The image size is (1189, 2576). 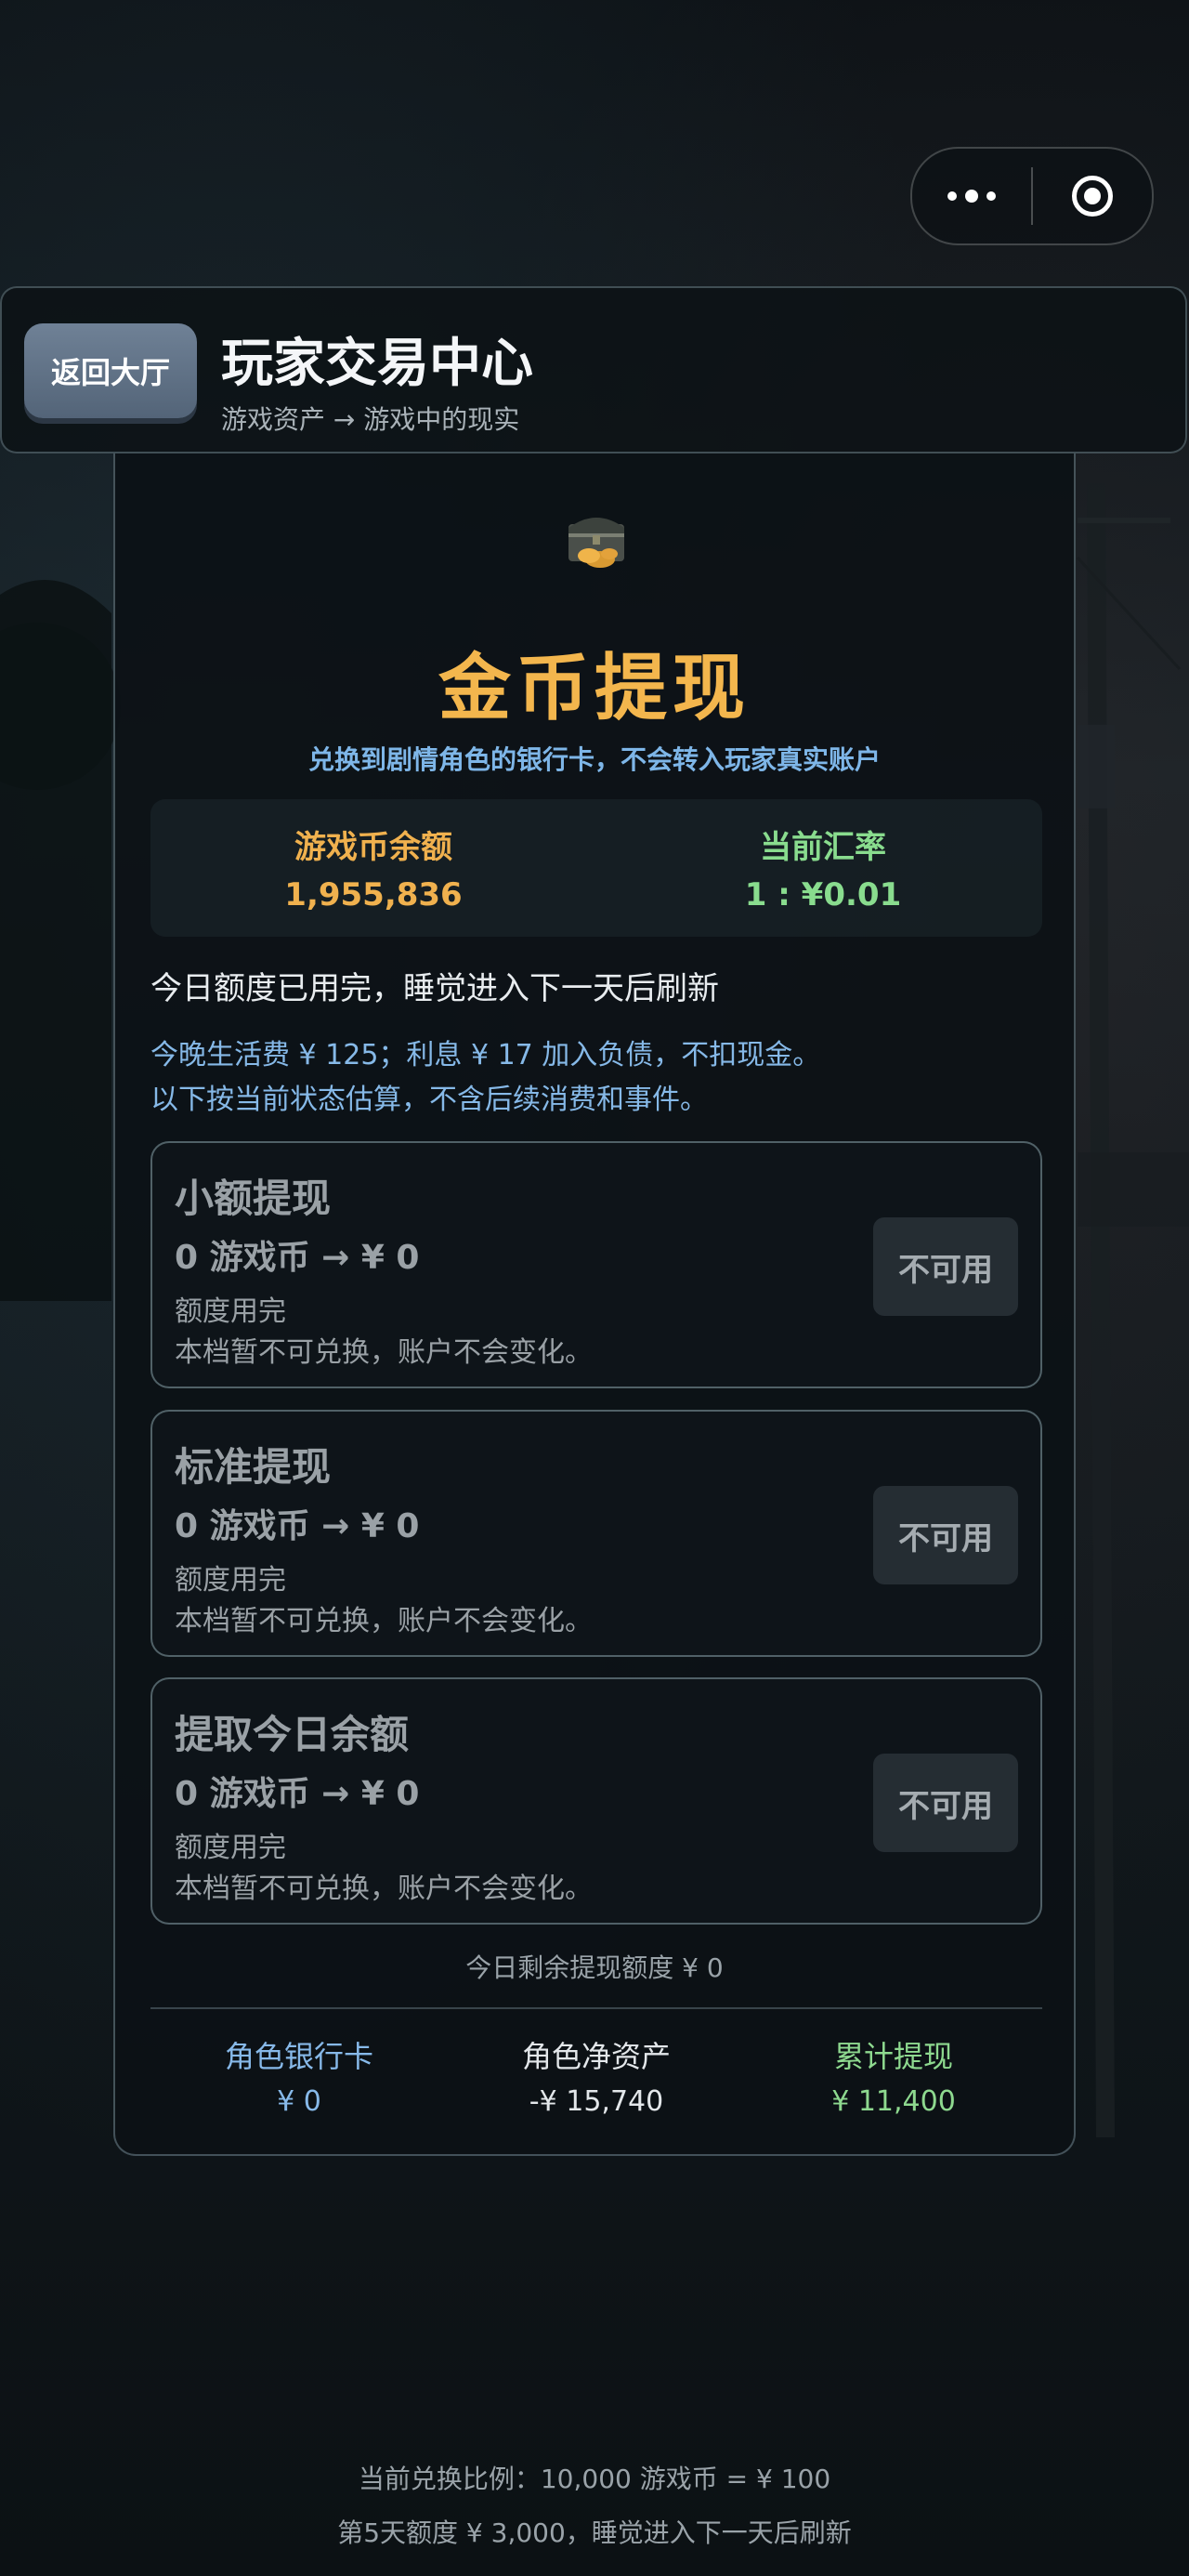 What do you see at coordinates (596, 2056) in the screenshot?
I see `net-assets-label: 角色净资产` at bounding box center [596, 2056].